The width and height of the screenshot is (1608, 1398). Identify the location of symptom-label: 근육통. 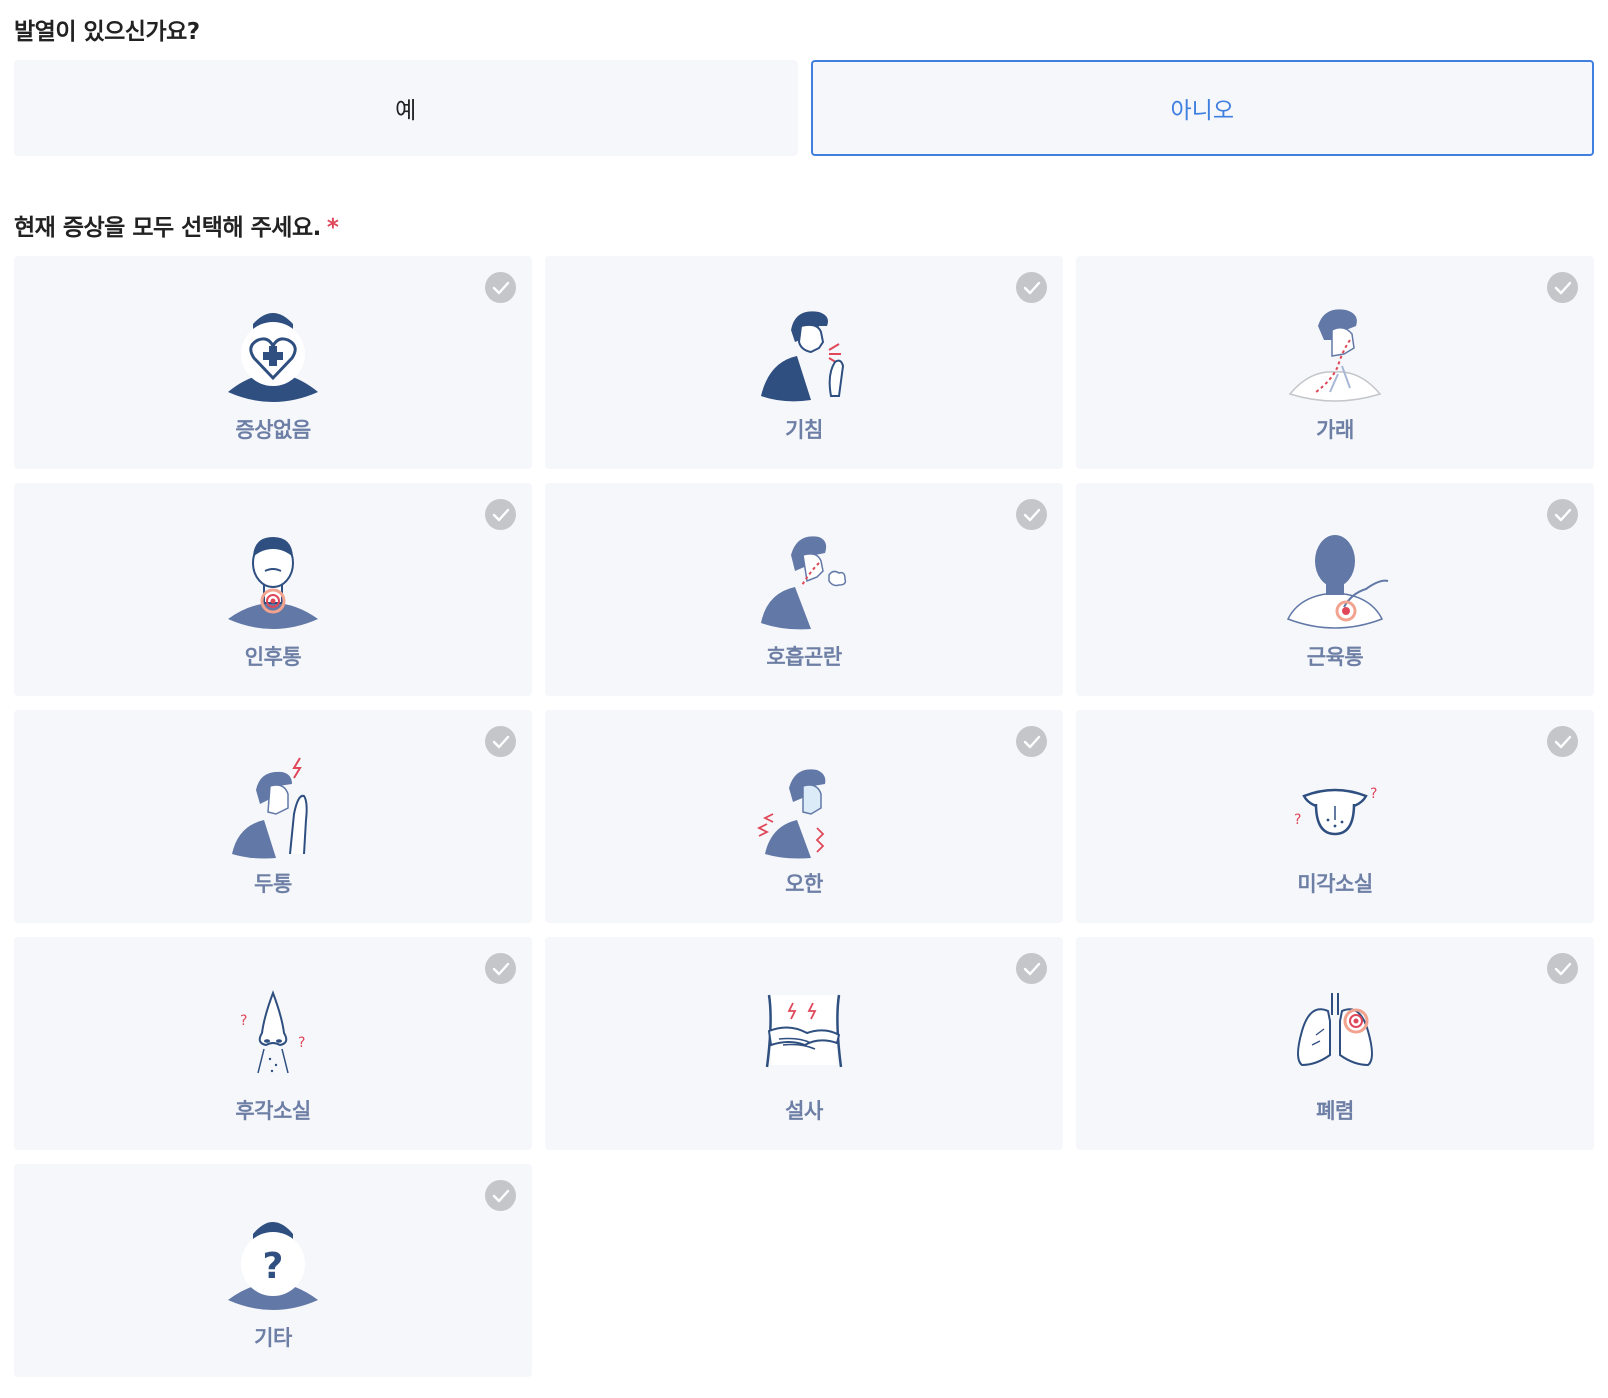
(1335, 657).